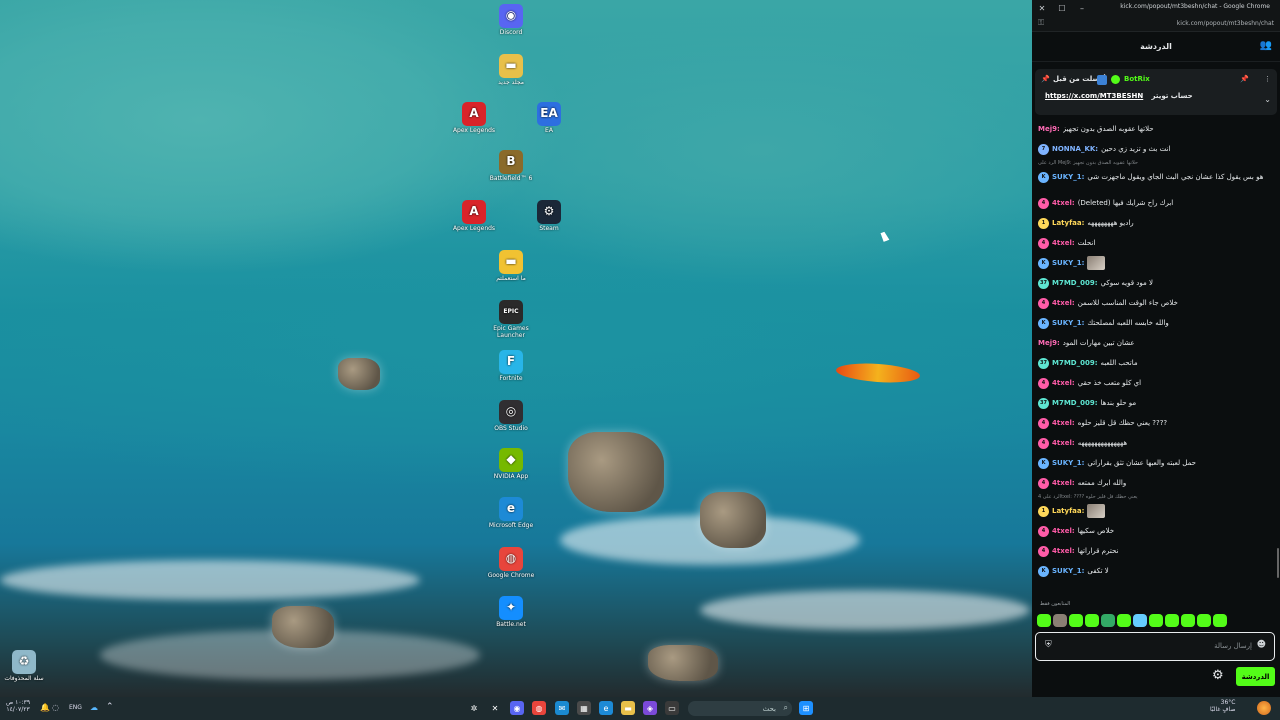  Describe the element at coordinates (1154, 343) in the screenshot. I see `chat-message: Mej9: عشان تبين مهارات المود` at that location.